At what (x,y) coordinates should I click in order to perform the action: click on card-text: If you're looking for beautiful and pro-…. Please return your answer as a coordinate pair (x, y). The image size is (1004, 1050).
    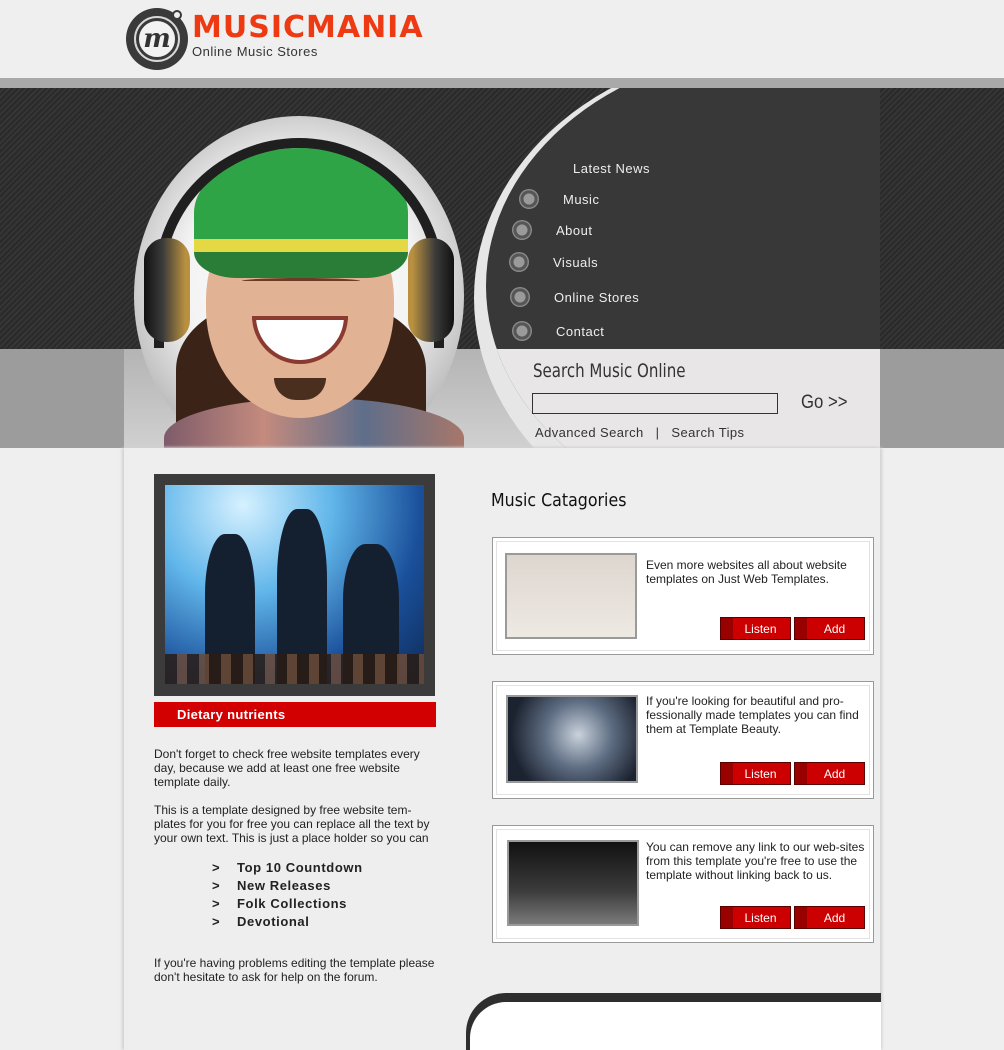
    Looking at the image, I should click on (752, 715).